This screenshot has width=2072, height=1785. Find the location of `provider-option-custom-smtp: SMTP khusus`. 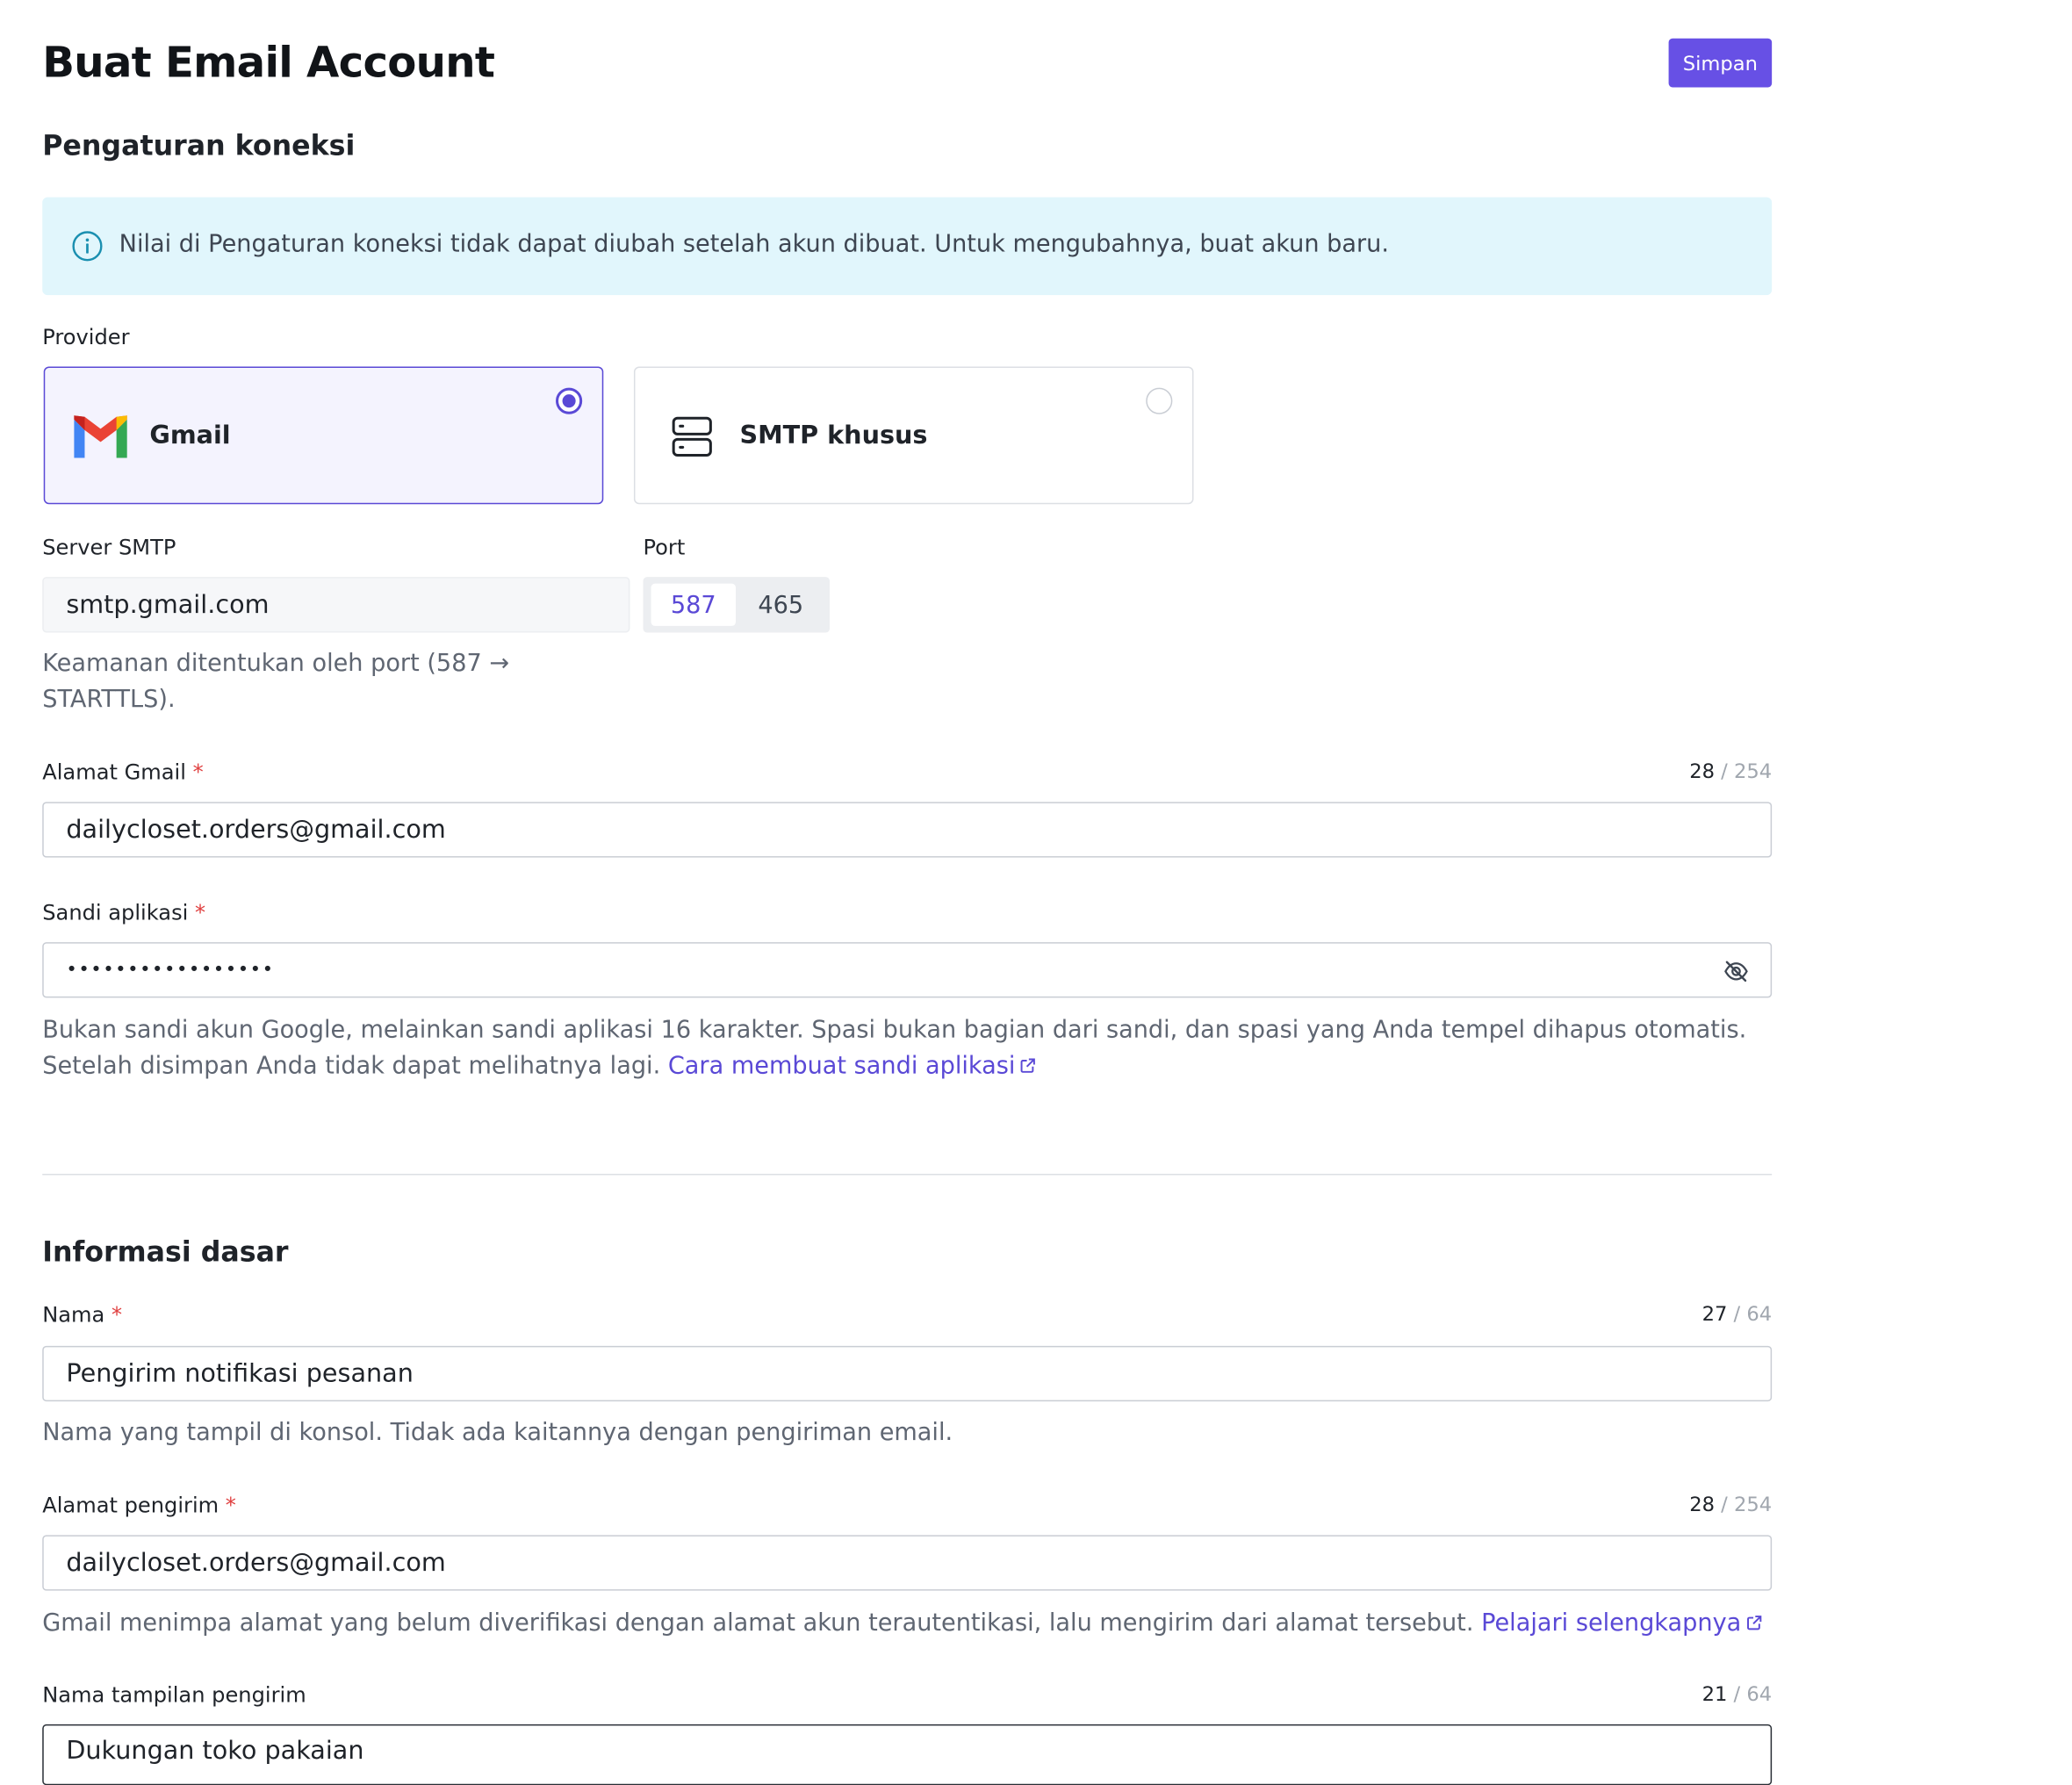

provider-option-custom-smtp: SMTP khusus is located at coordinates (913, 435).